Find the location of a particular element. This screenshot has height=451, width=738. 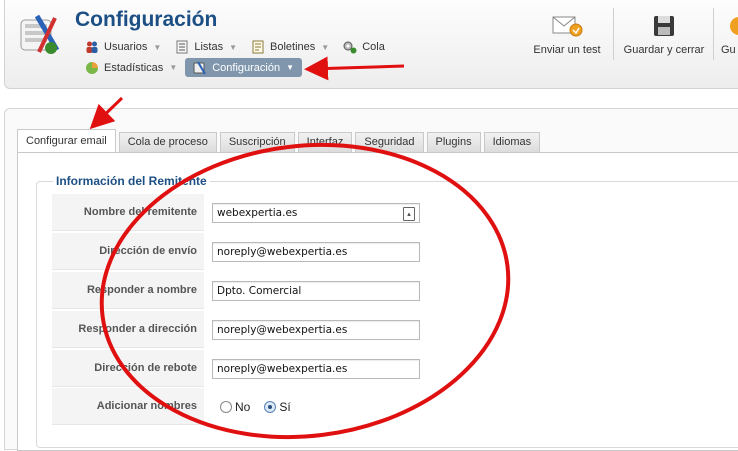

menu-item-queue-label: Cola is located at coordinates (373, 47).